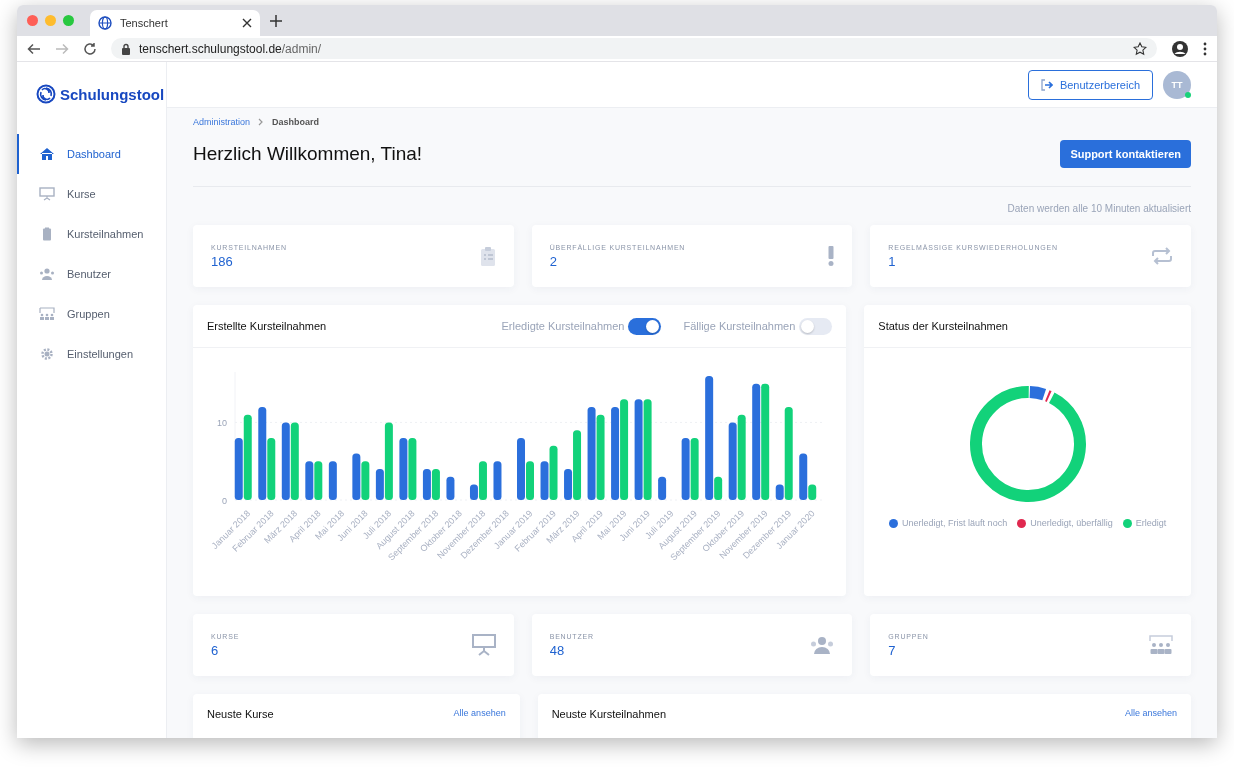 The width and height of the screenshot is (1234, 768). Describe the element at coordinates (1125, 154) in the screenshot. I see `support-button: Support kontaktieren` at that location.